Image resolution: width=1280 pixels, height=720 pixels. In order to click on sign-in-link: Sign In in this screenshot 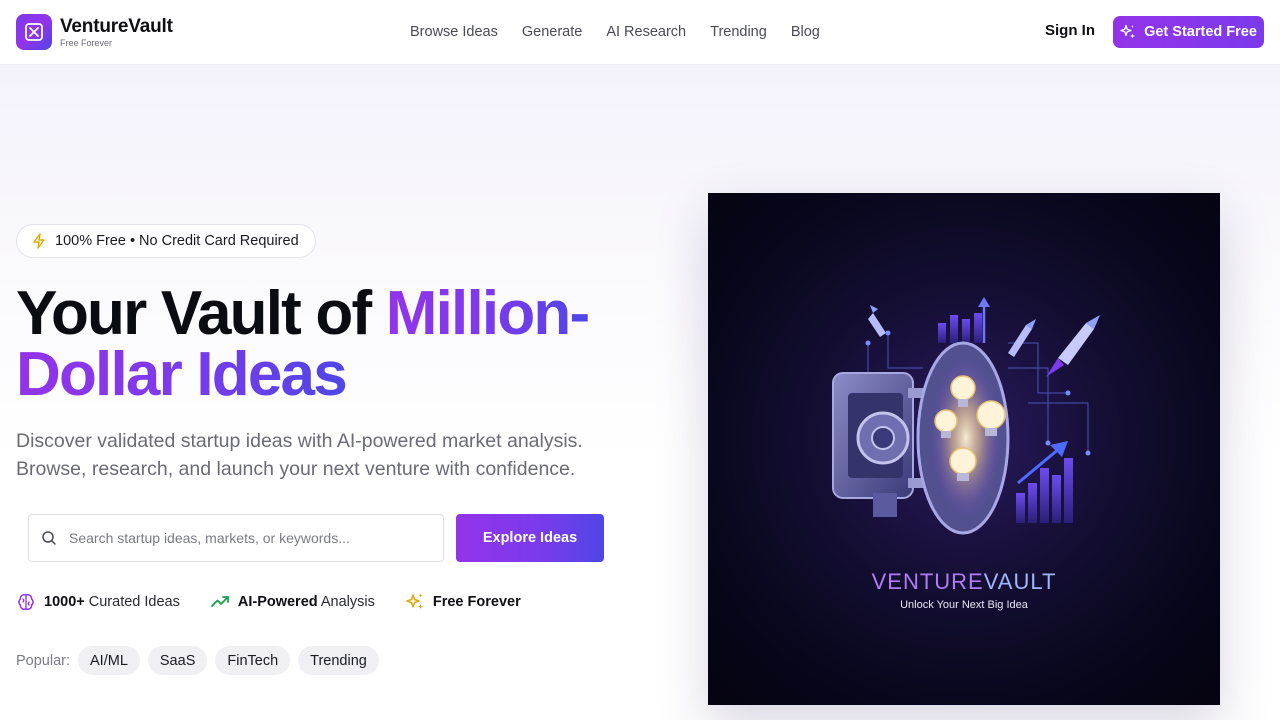, I will do `click(1070, 30)`.